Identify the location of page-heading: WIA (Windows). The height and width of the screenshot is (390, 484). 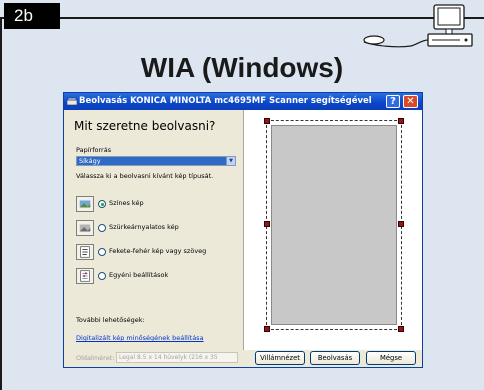
(242, 67).